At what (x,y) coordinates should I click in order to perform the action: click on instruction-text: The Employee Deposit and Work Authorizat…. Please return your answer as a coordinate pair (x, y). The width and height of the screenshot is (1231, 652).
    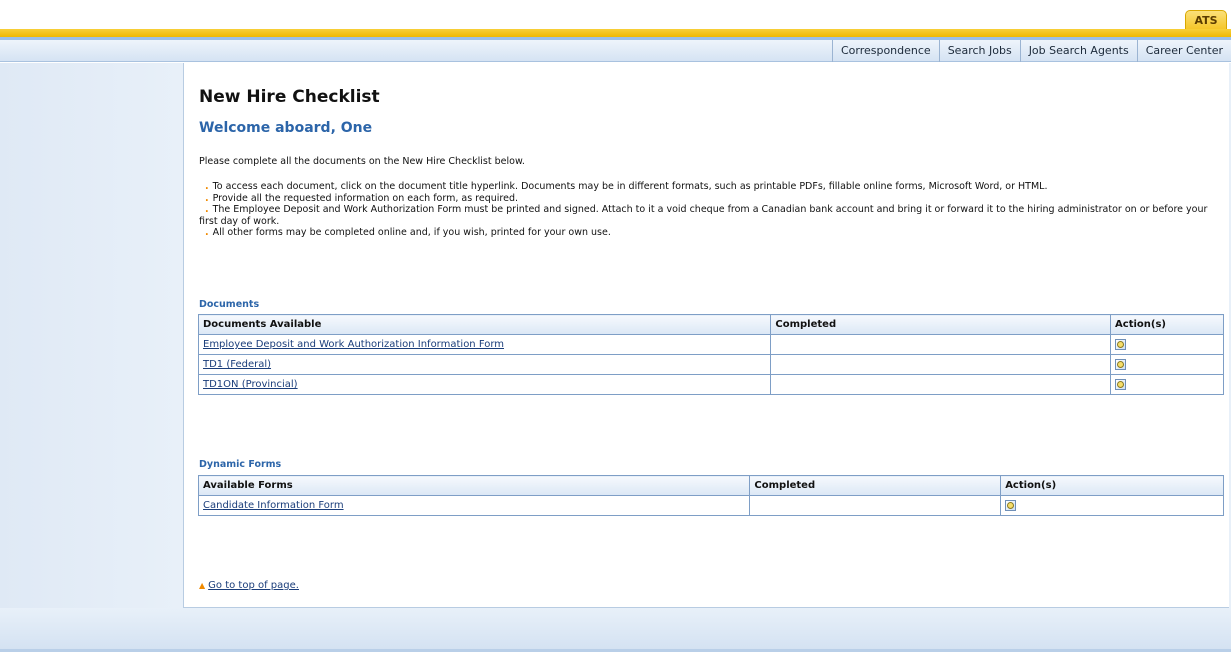
    Looking at the image, I should click on (703, 215).